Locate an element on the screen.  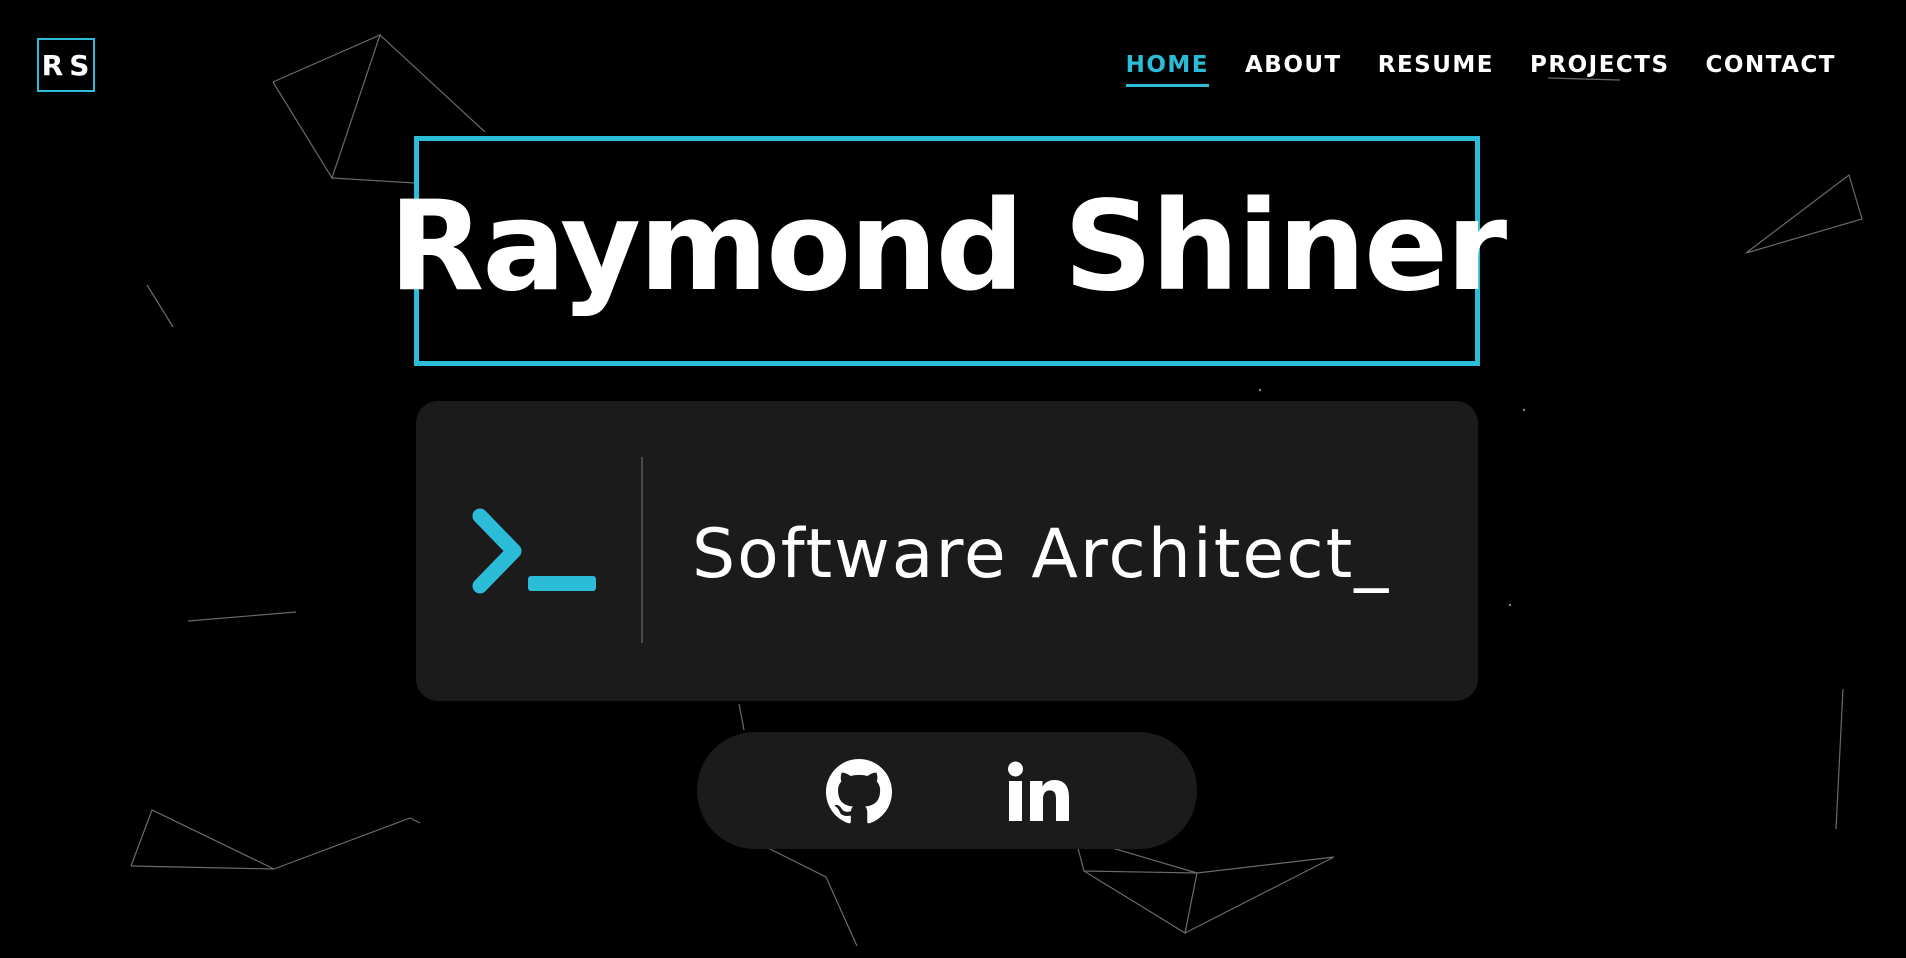
github-icon is located at coordinates (859, 791).